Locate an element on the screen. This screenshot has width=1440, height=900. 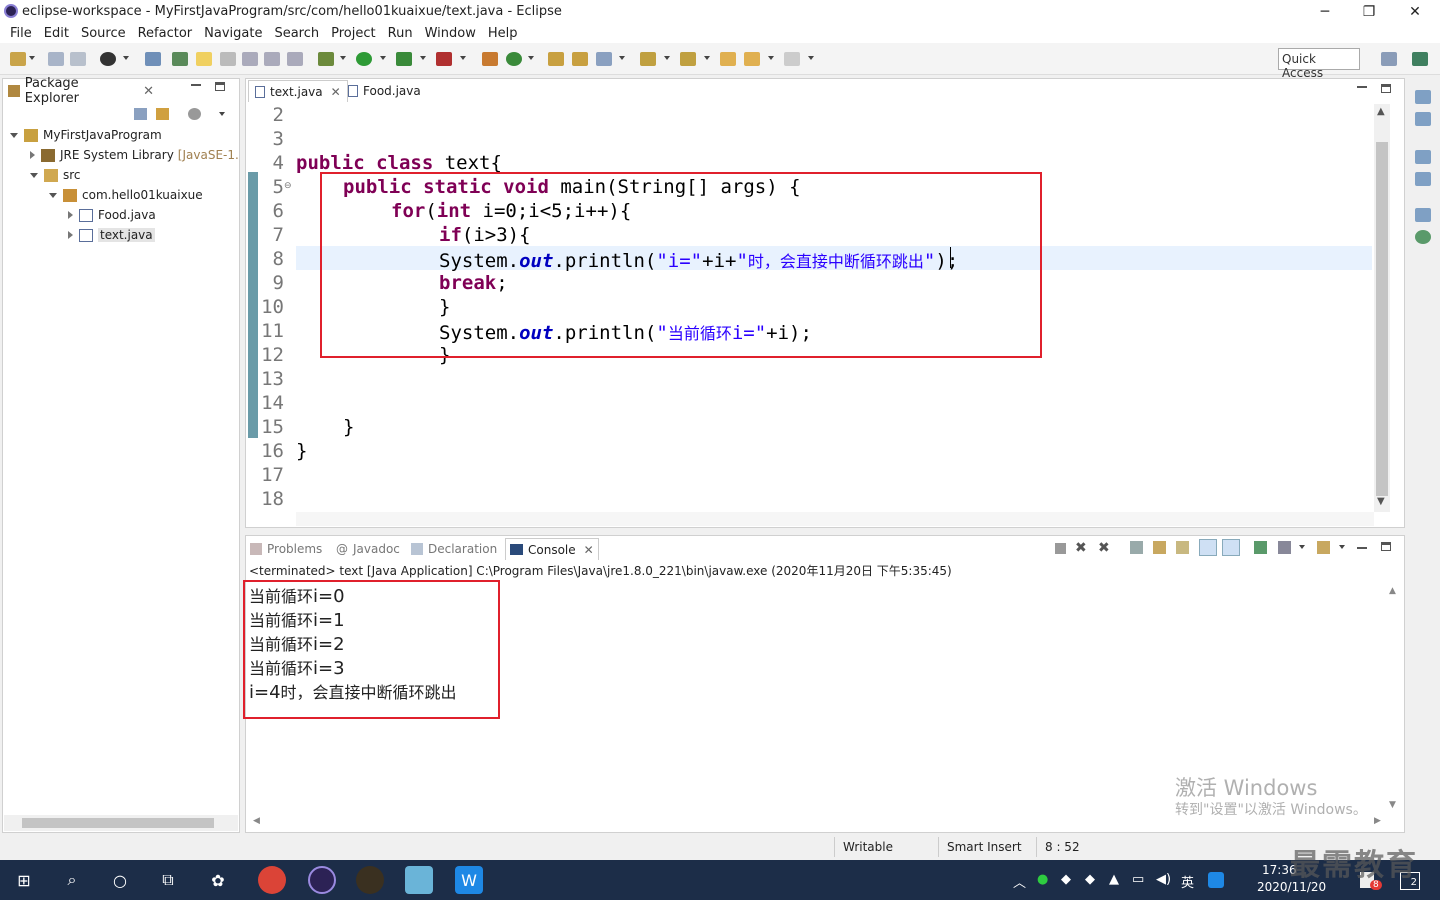
open-perspective-icon is located at coordinates (1389, 59).